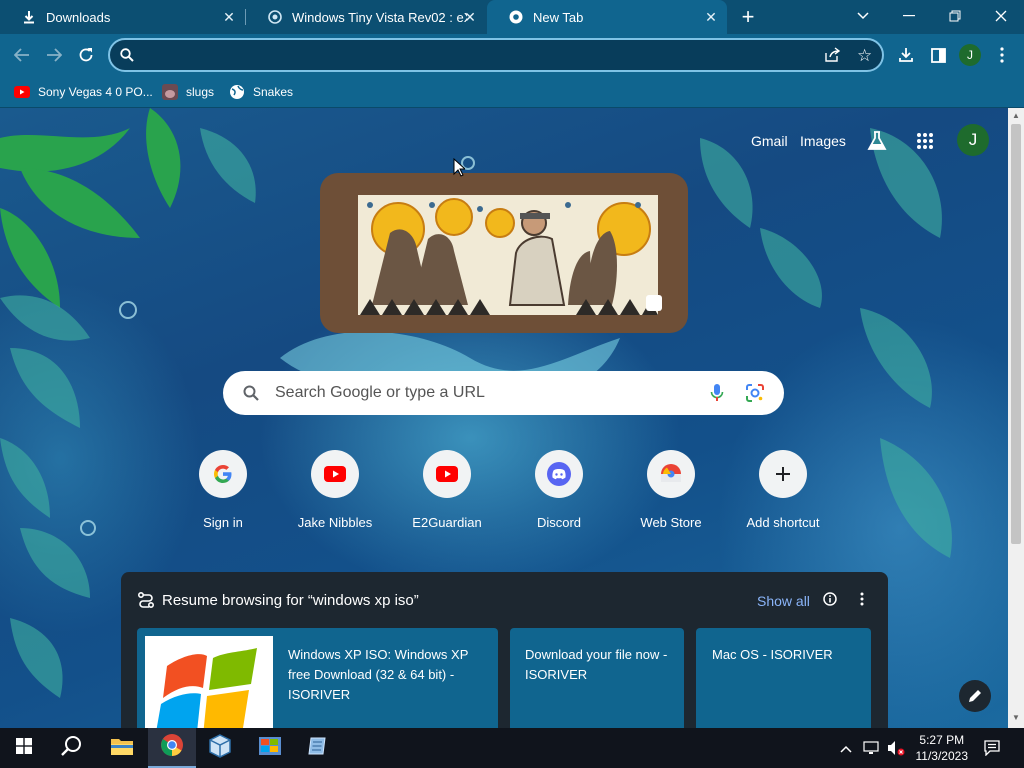 The height and width of the screenshot is (768, 1024). Describe the element at coordinates (86, 55) in the screenshot. I see `reload-button` at that location.